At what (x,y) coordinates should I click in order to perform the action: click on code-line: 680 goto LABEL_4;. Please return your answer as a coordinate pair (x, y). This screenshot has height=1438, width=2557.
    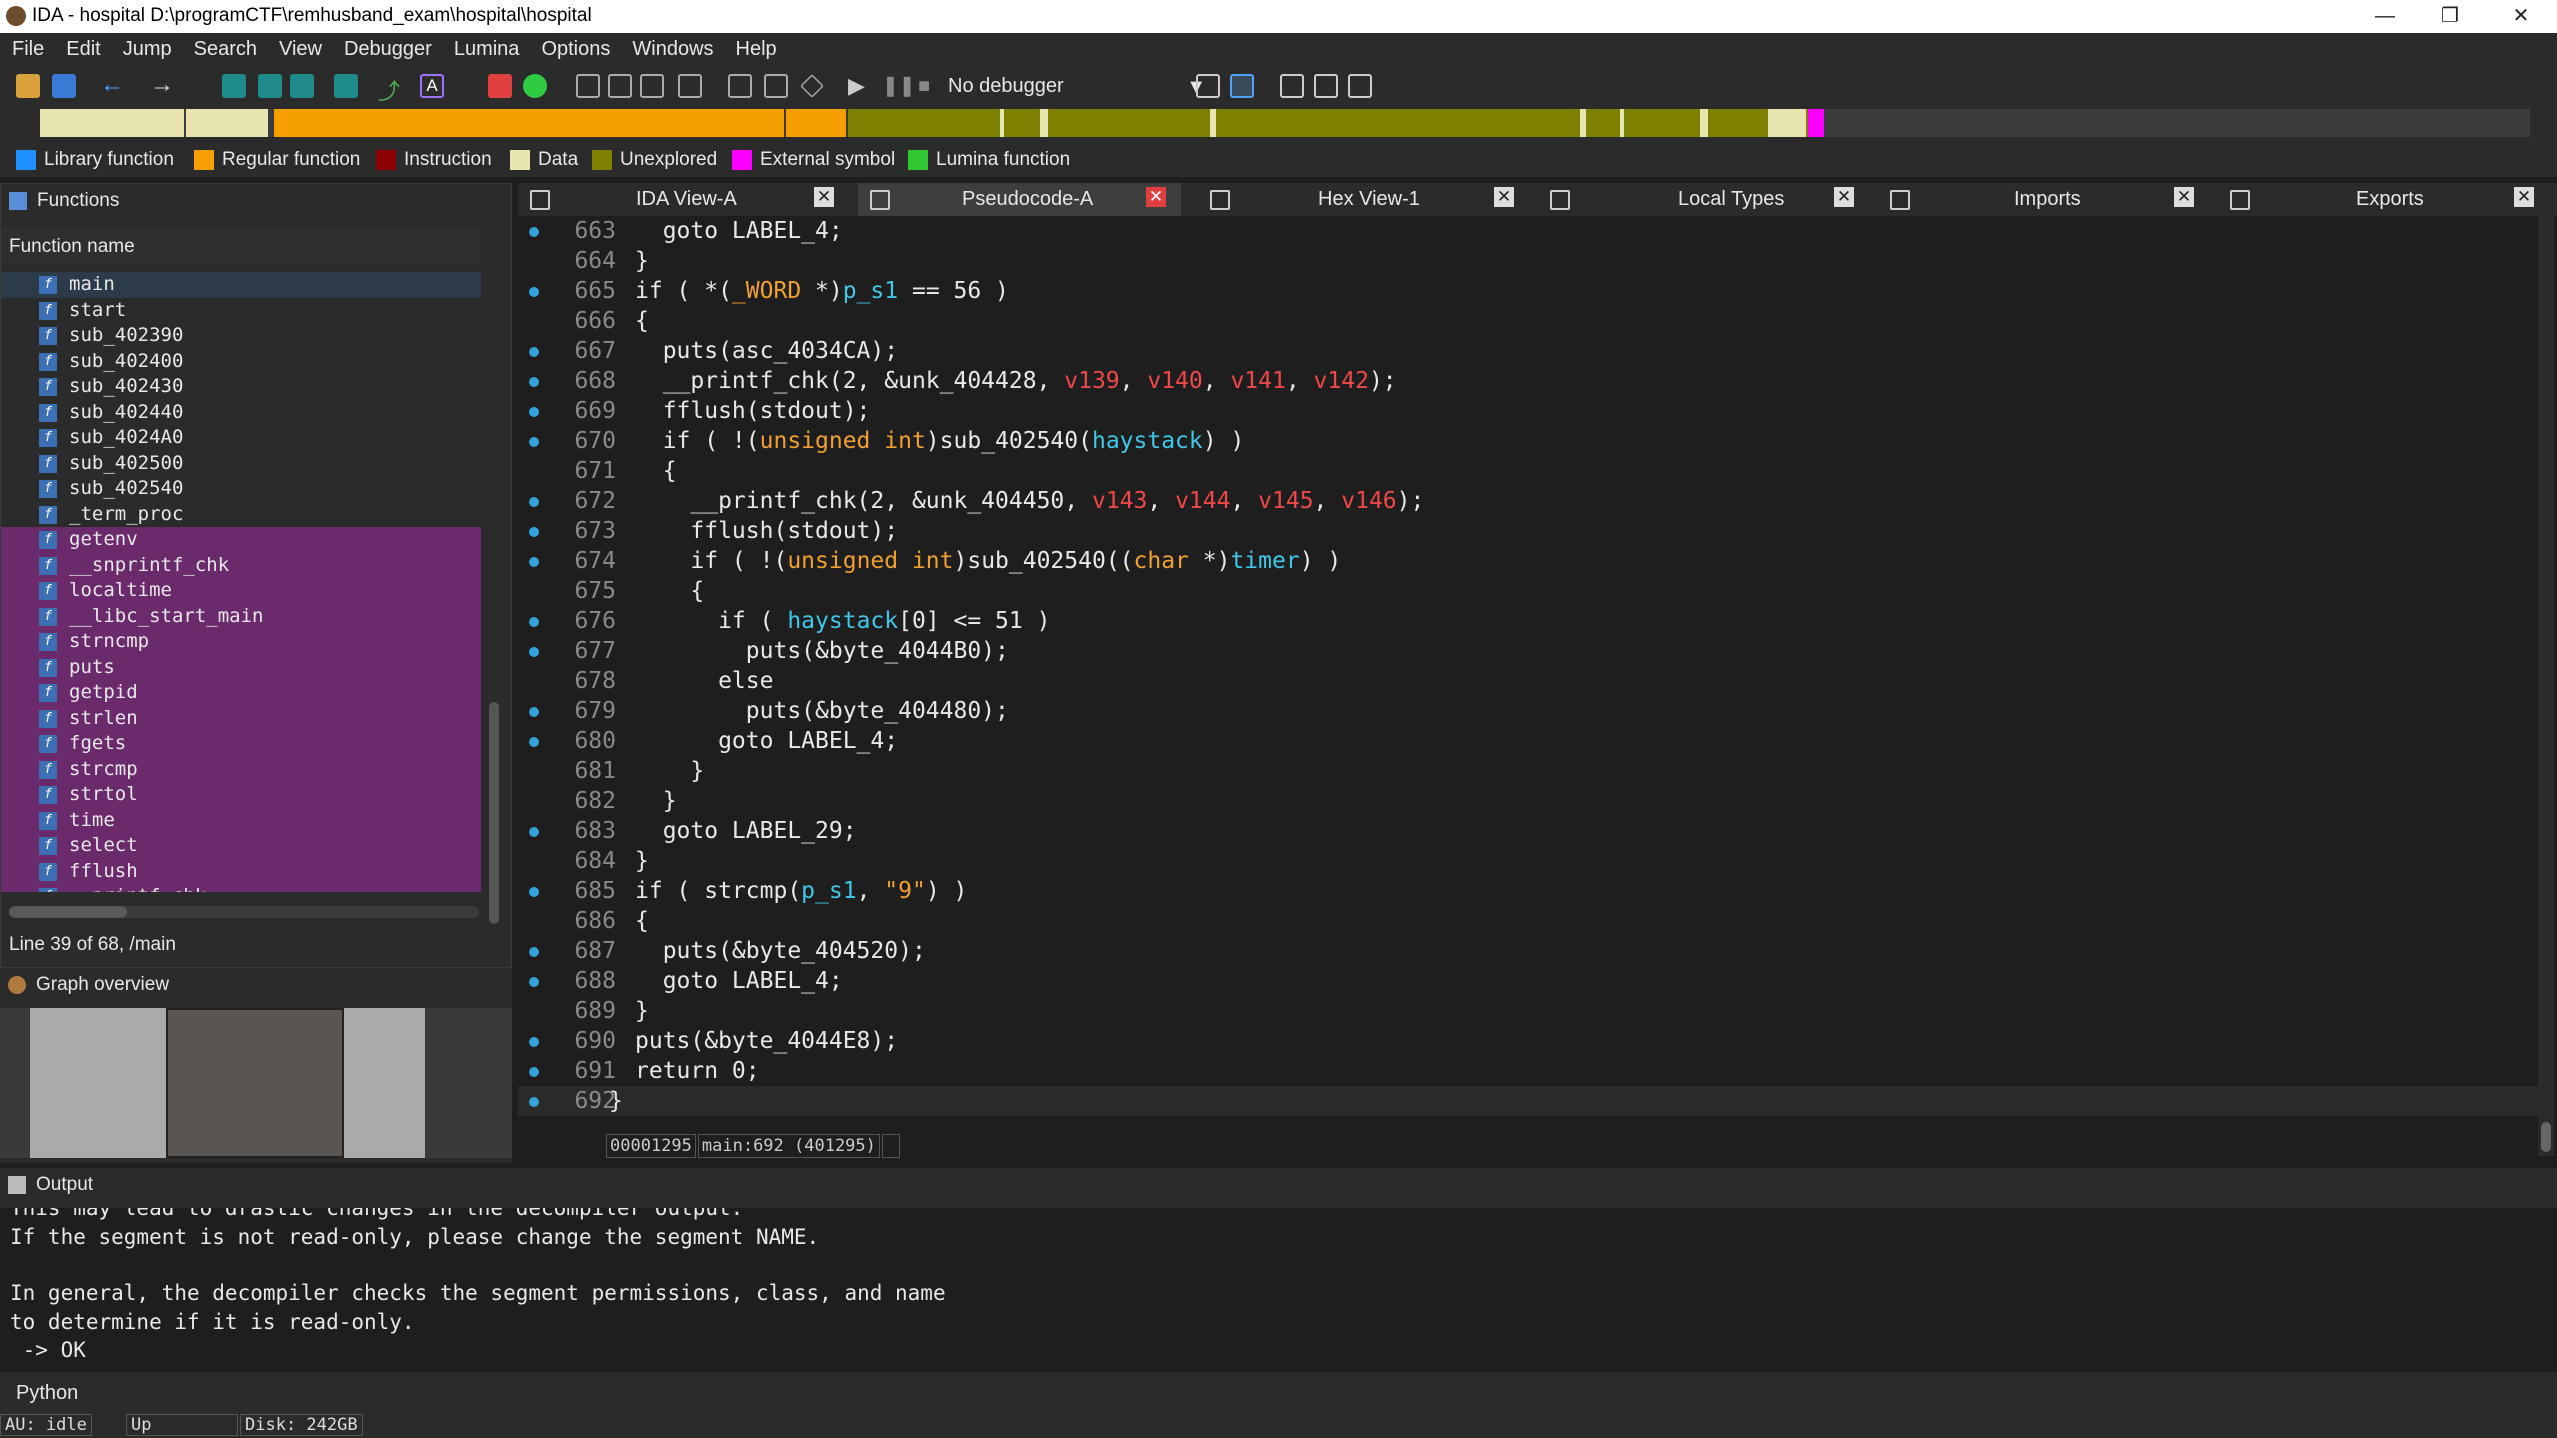
    Looking at the image, I should click on (1528, 741).